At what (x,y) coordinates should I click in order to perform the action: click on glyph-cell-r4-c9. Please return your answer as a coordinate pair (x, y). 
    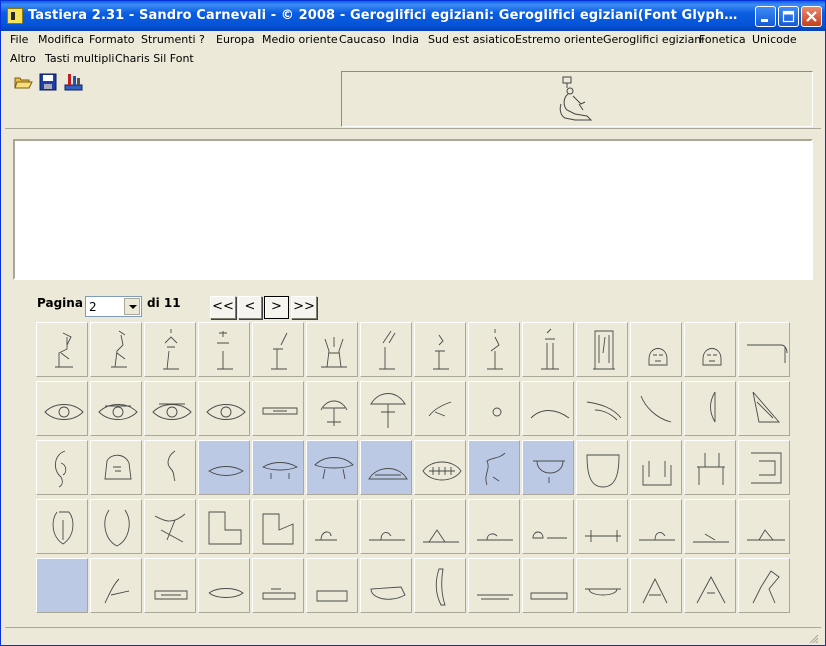
    Looking at the image, I should click on (494, 526).